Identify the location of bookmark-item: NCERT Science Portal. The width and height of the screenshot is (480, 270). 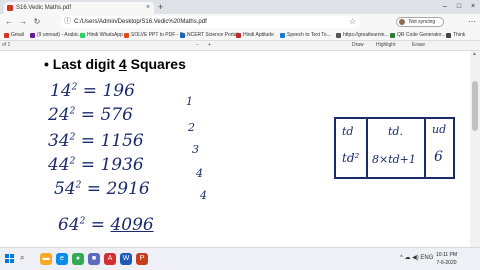
(209, 35).